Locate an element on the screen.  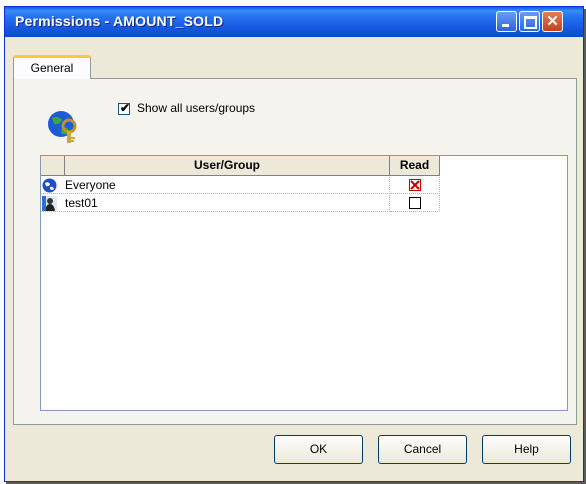
cancel-button: Cancel is located at coordinates (422, 449).